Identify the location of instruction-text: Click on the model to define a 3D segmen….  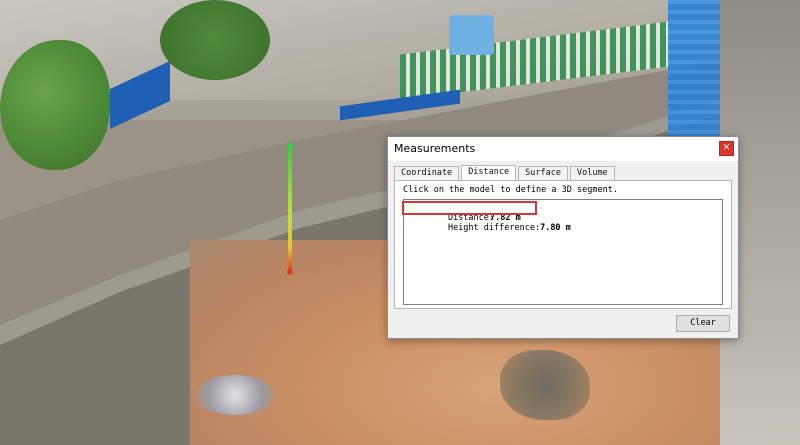
(510, 190).